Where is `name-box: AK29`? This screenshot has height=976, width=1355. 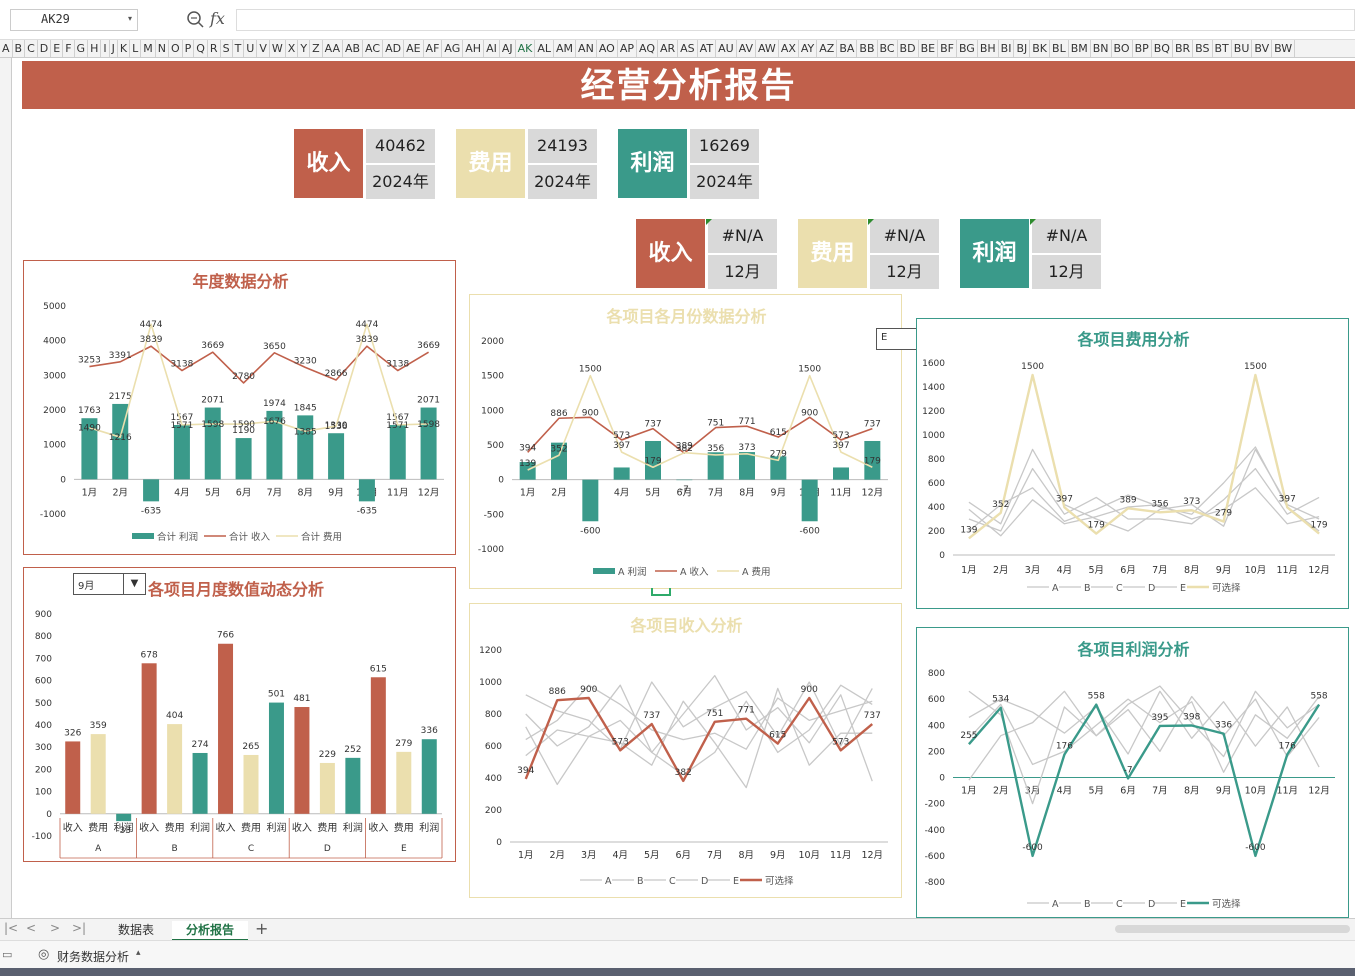 name-box: AK29 is located at coordinates (74, 20).